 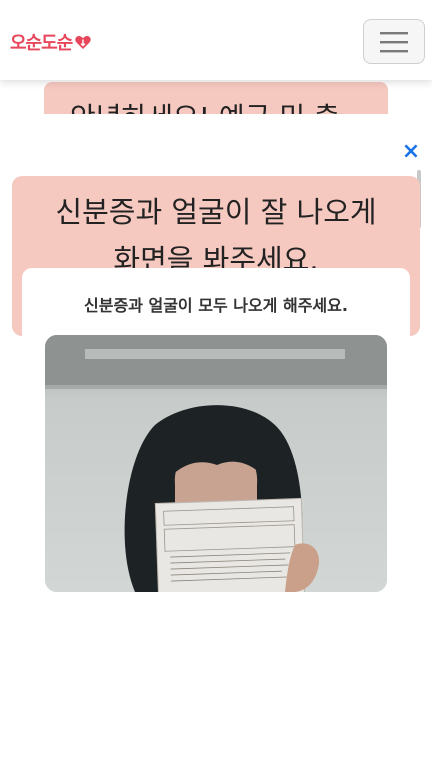 What do you see at coordinates (411, 152) in the screenshot?
I see `close-button: ×` at bounding box center [411, 152].